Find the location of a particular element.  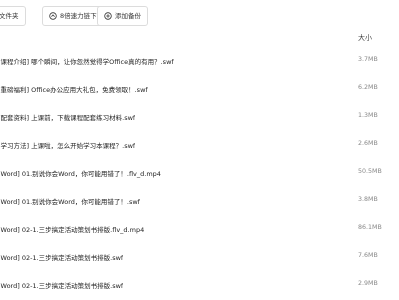

file-size: 7.6MB is located at coordinates (368, 255).